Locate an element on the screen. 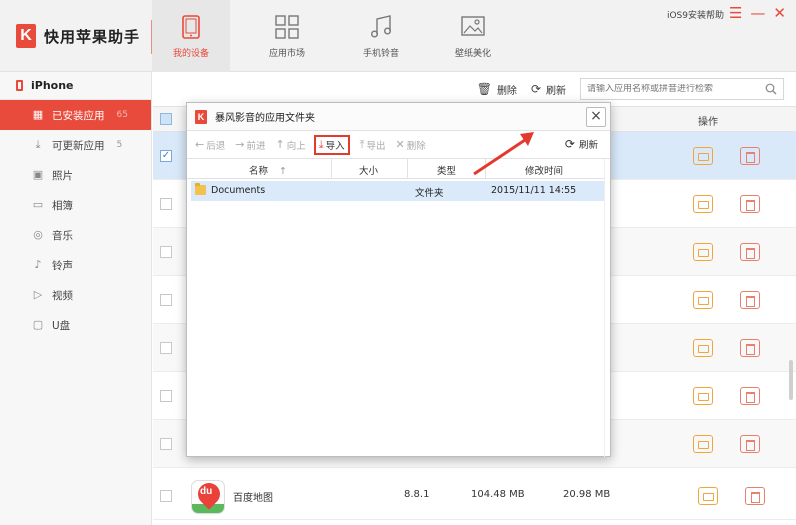 The height and width of the screenshot is (525, 796). phone-icon is located at coordinates (19, 85).